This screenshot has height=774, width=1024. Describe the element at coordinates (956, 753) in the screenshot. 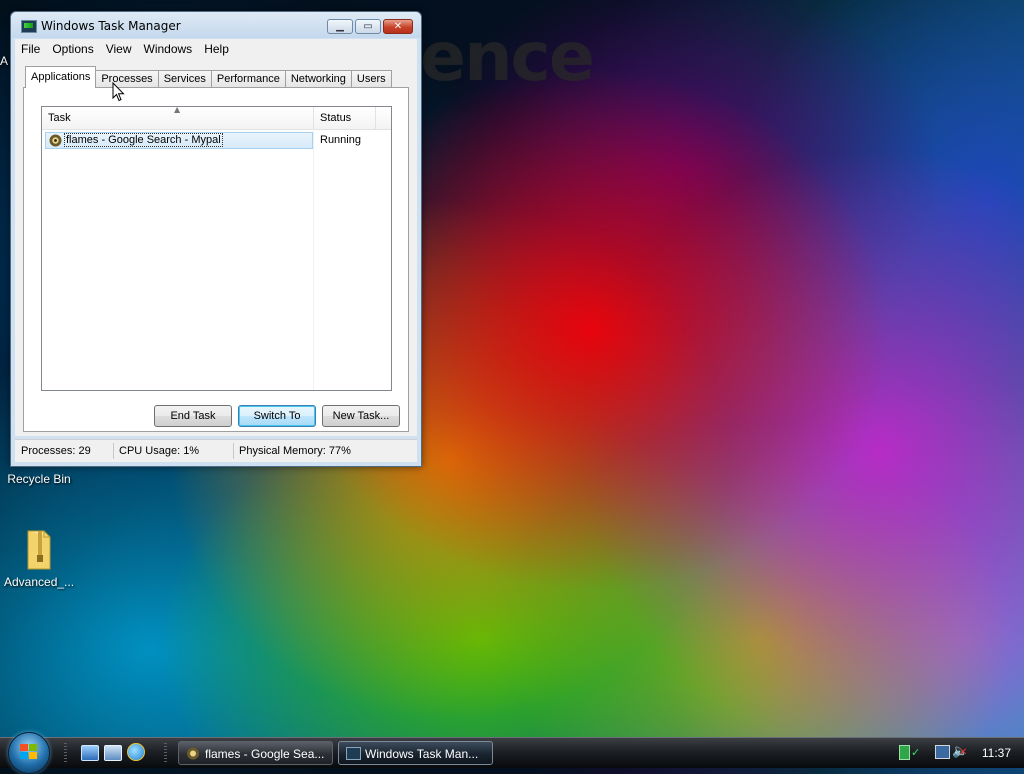

I see `notification-area: ✓ 🔈 ✕ 11:37` at that location.